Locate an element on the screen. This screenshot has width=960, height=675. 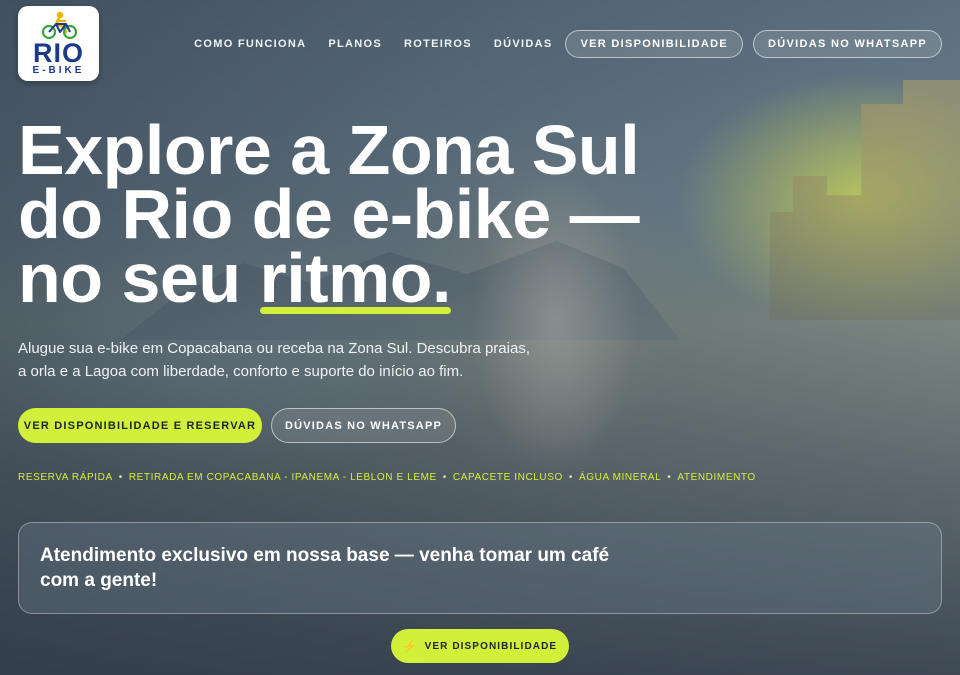
feature-item: ÁGUA MINERAL is located at coordinates (620, 477).